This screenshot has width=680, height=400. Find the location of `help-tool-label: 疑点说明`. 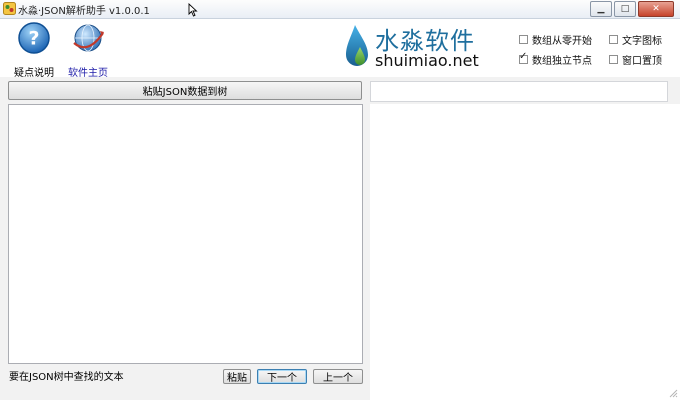

help-tool-label: 疑点说明 is located at coordinates (34, 73).